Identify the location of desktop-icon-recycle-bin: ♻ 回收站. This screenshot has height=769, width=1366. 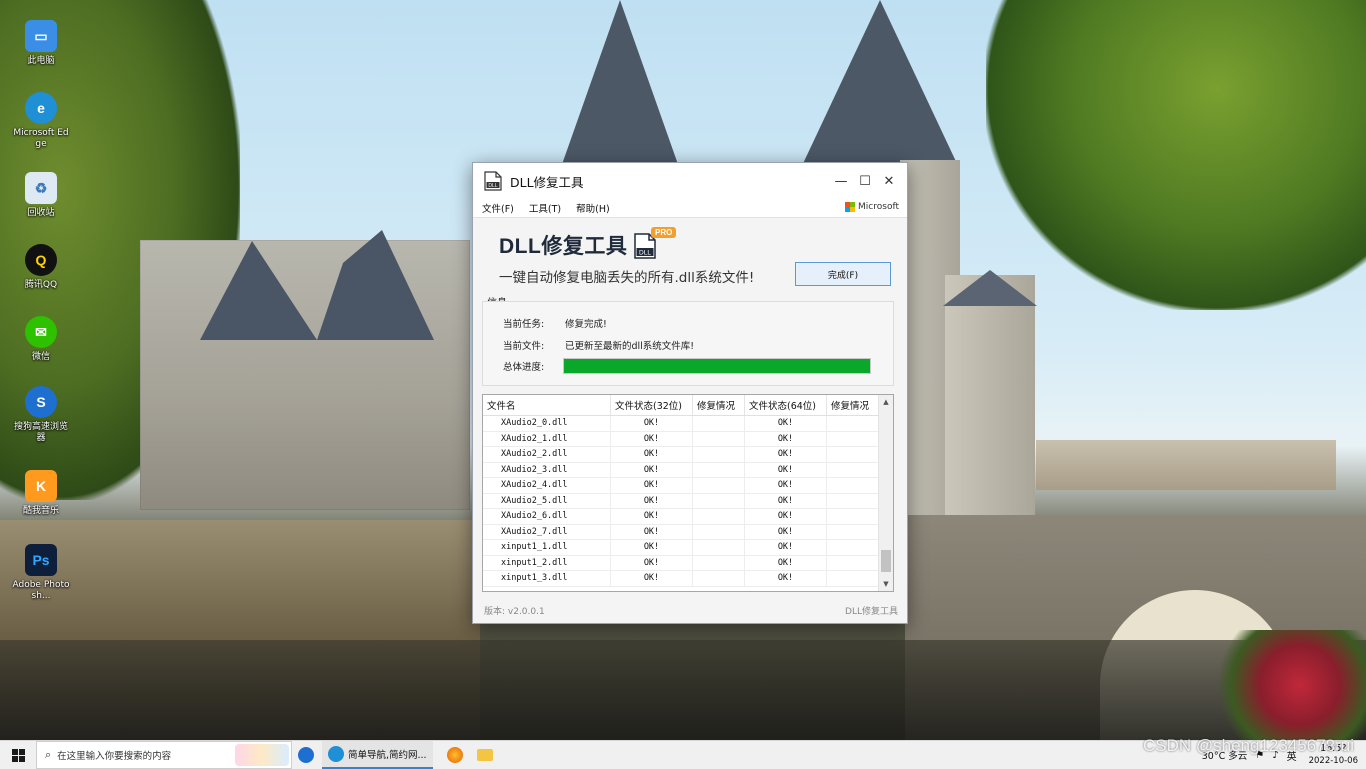
(41, 207).